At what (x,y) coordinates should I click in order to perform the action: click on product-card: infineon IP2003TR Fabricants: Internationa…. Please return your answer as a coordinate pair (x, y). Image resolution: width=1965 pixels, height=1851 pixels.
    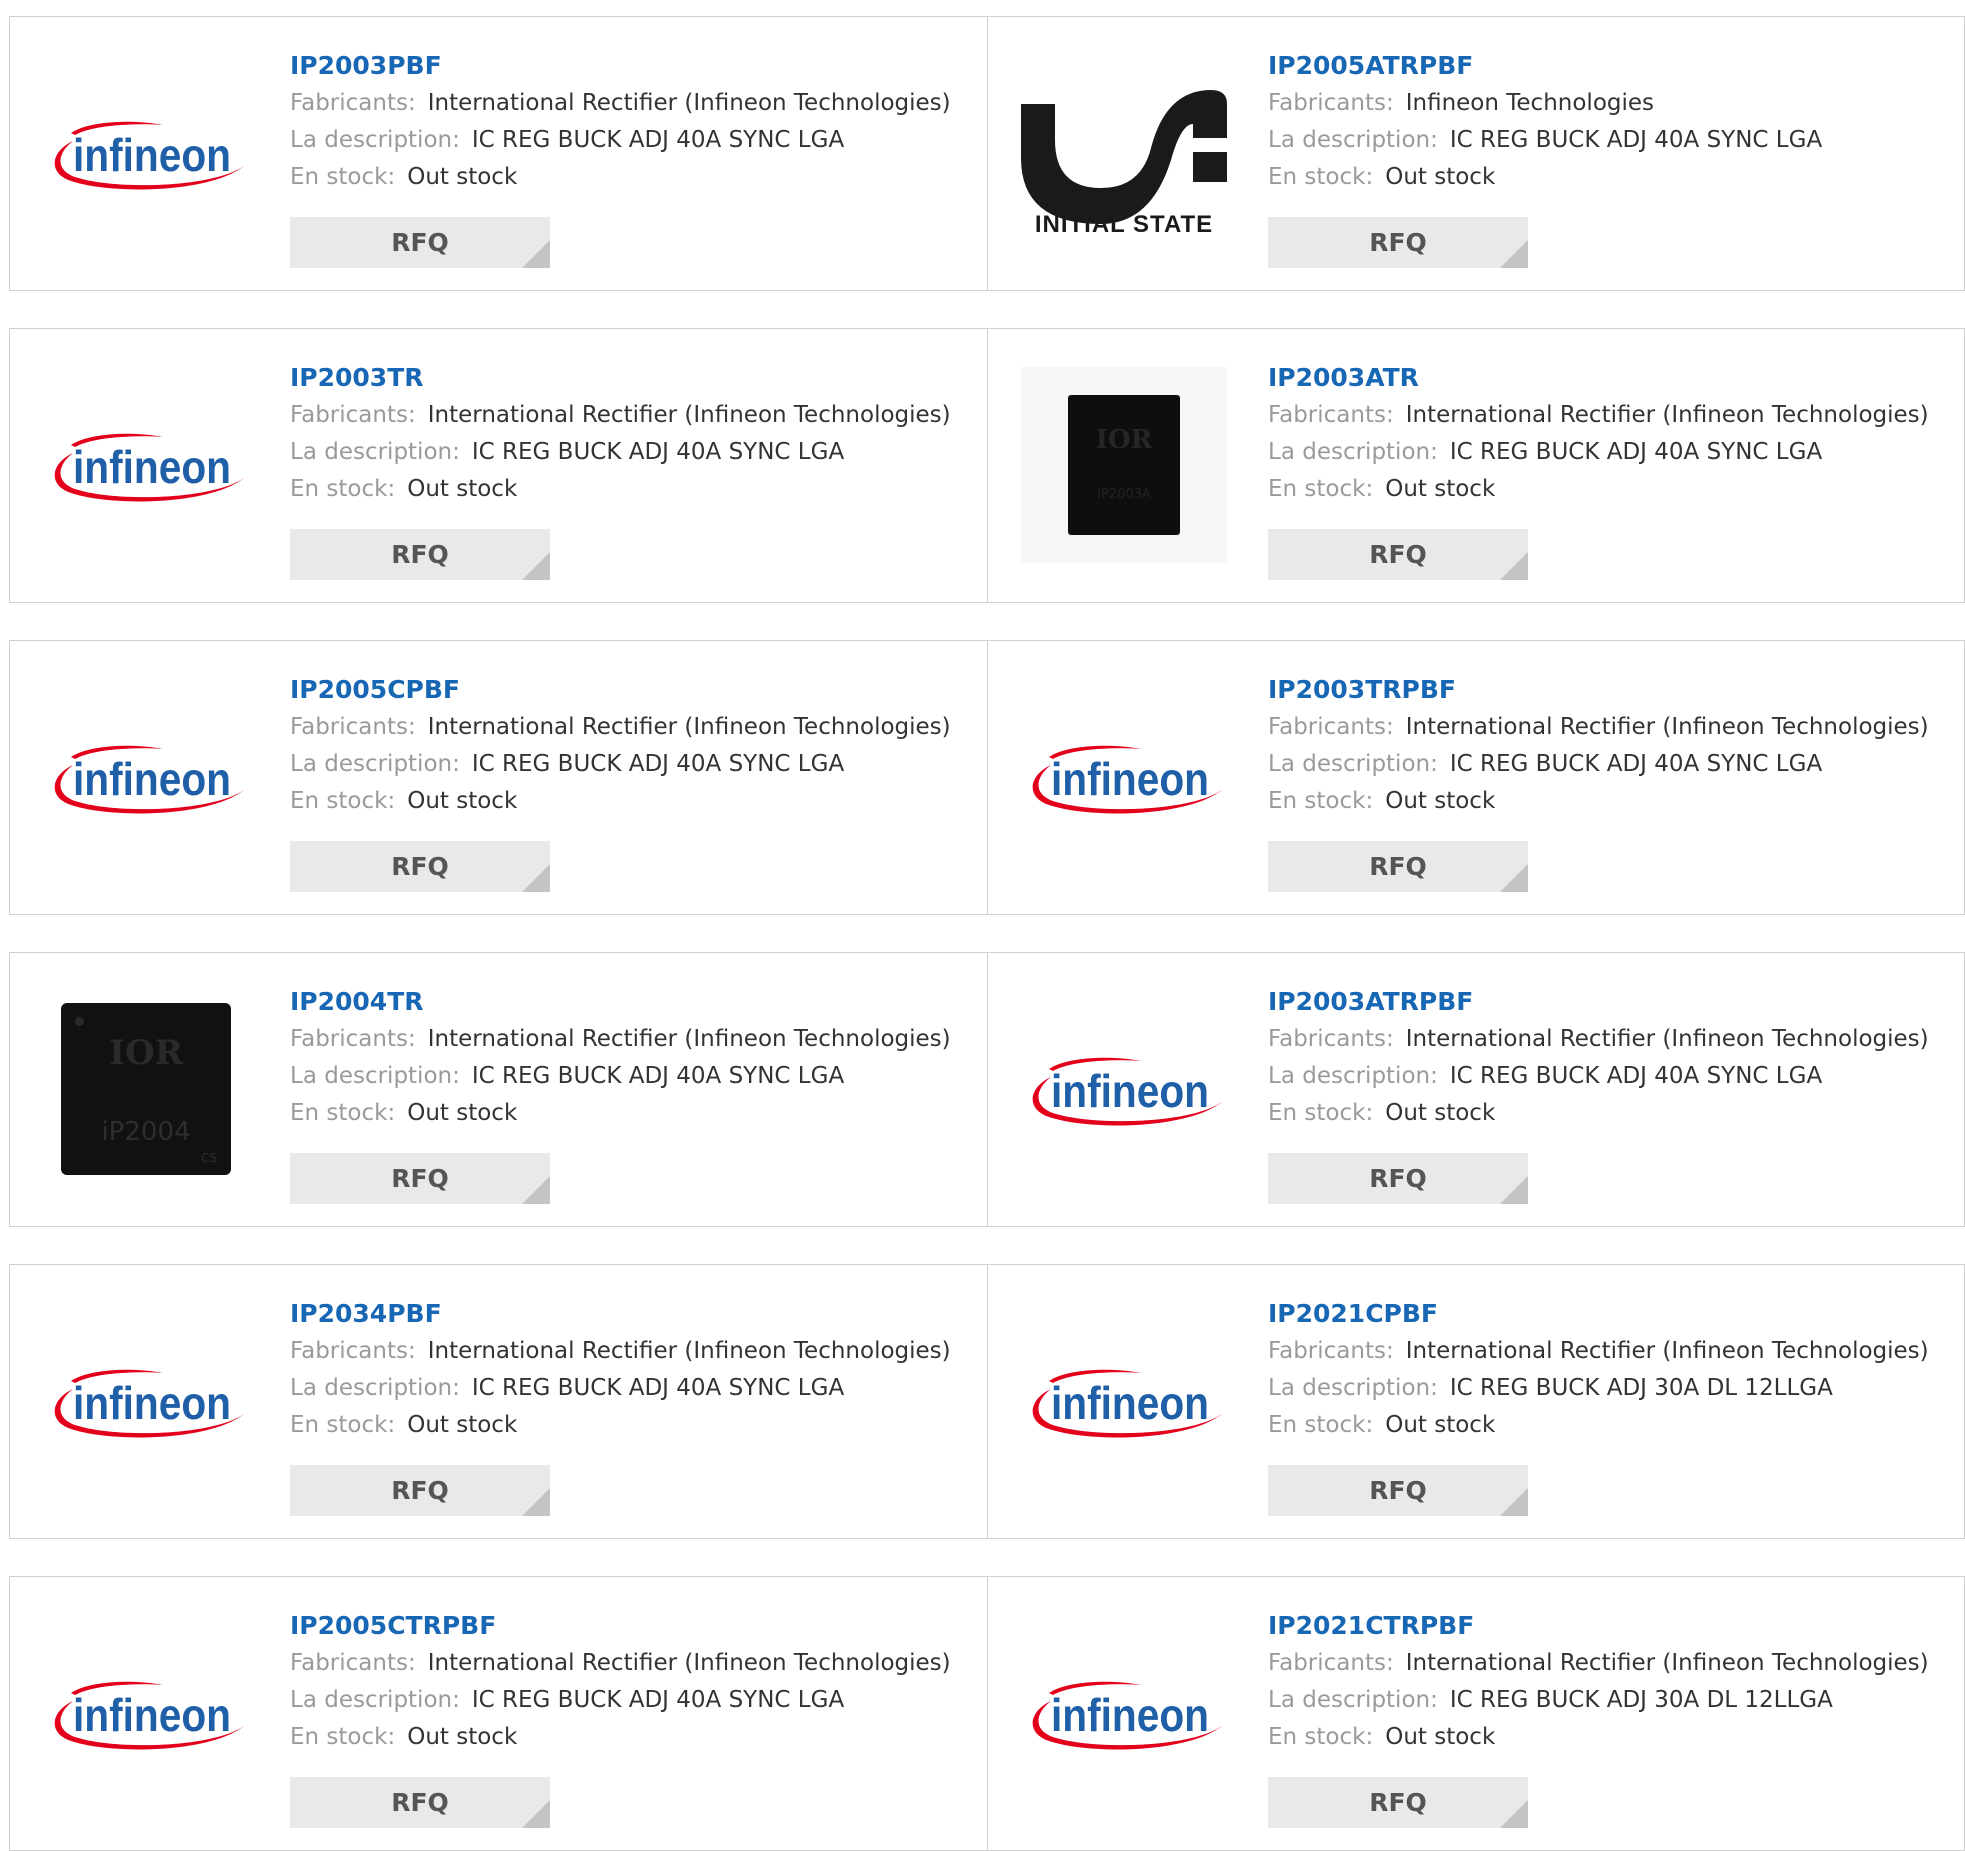
    Looking at the image, I should click on (499, 465).